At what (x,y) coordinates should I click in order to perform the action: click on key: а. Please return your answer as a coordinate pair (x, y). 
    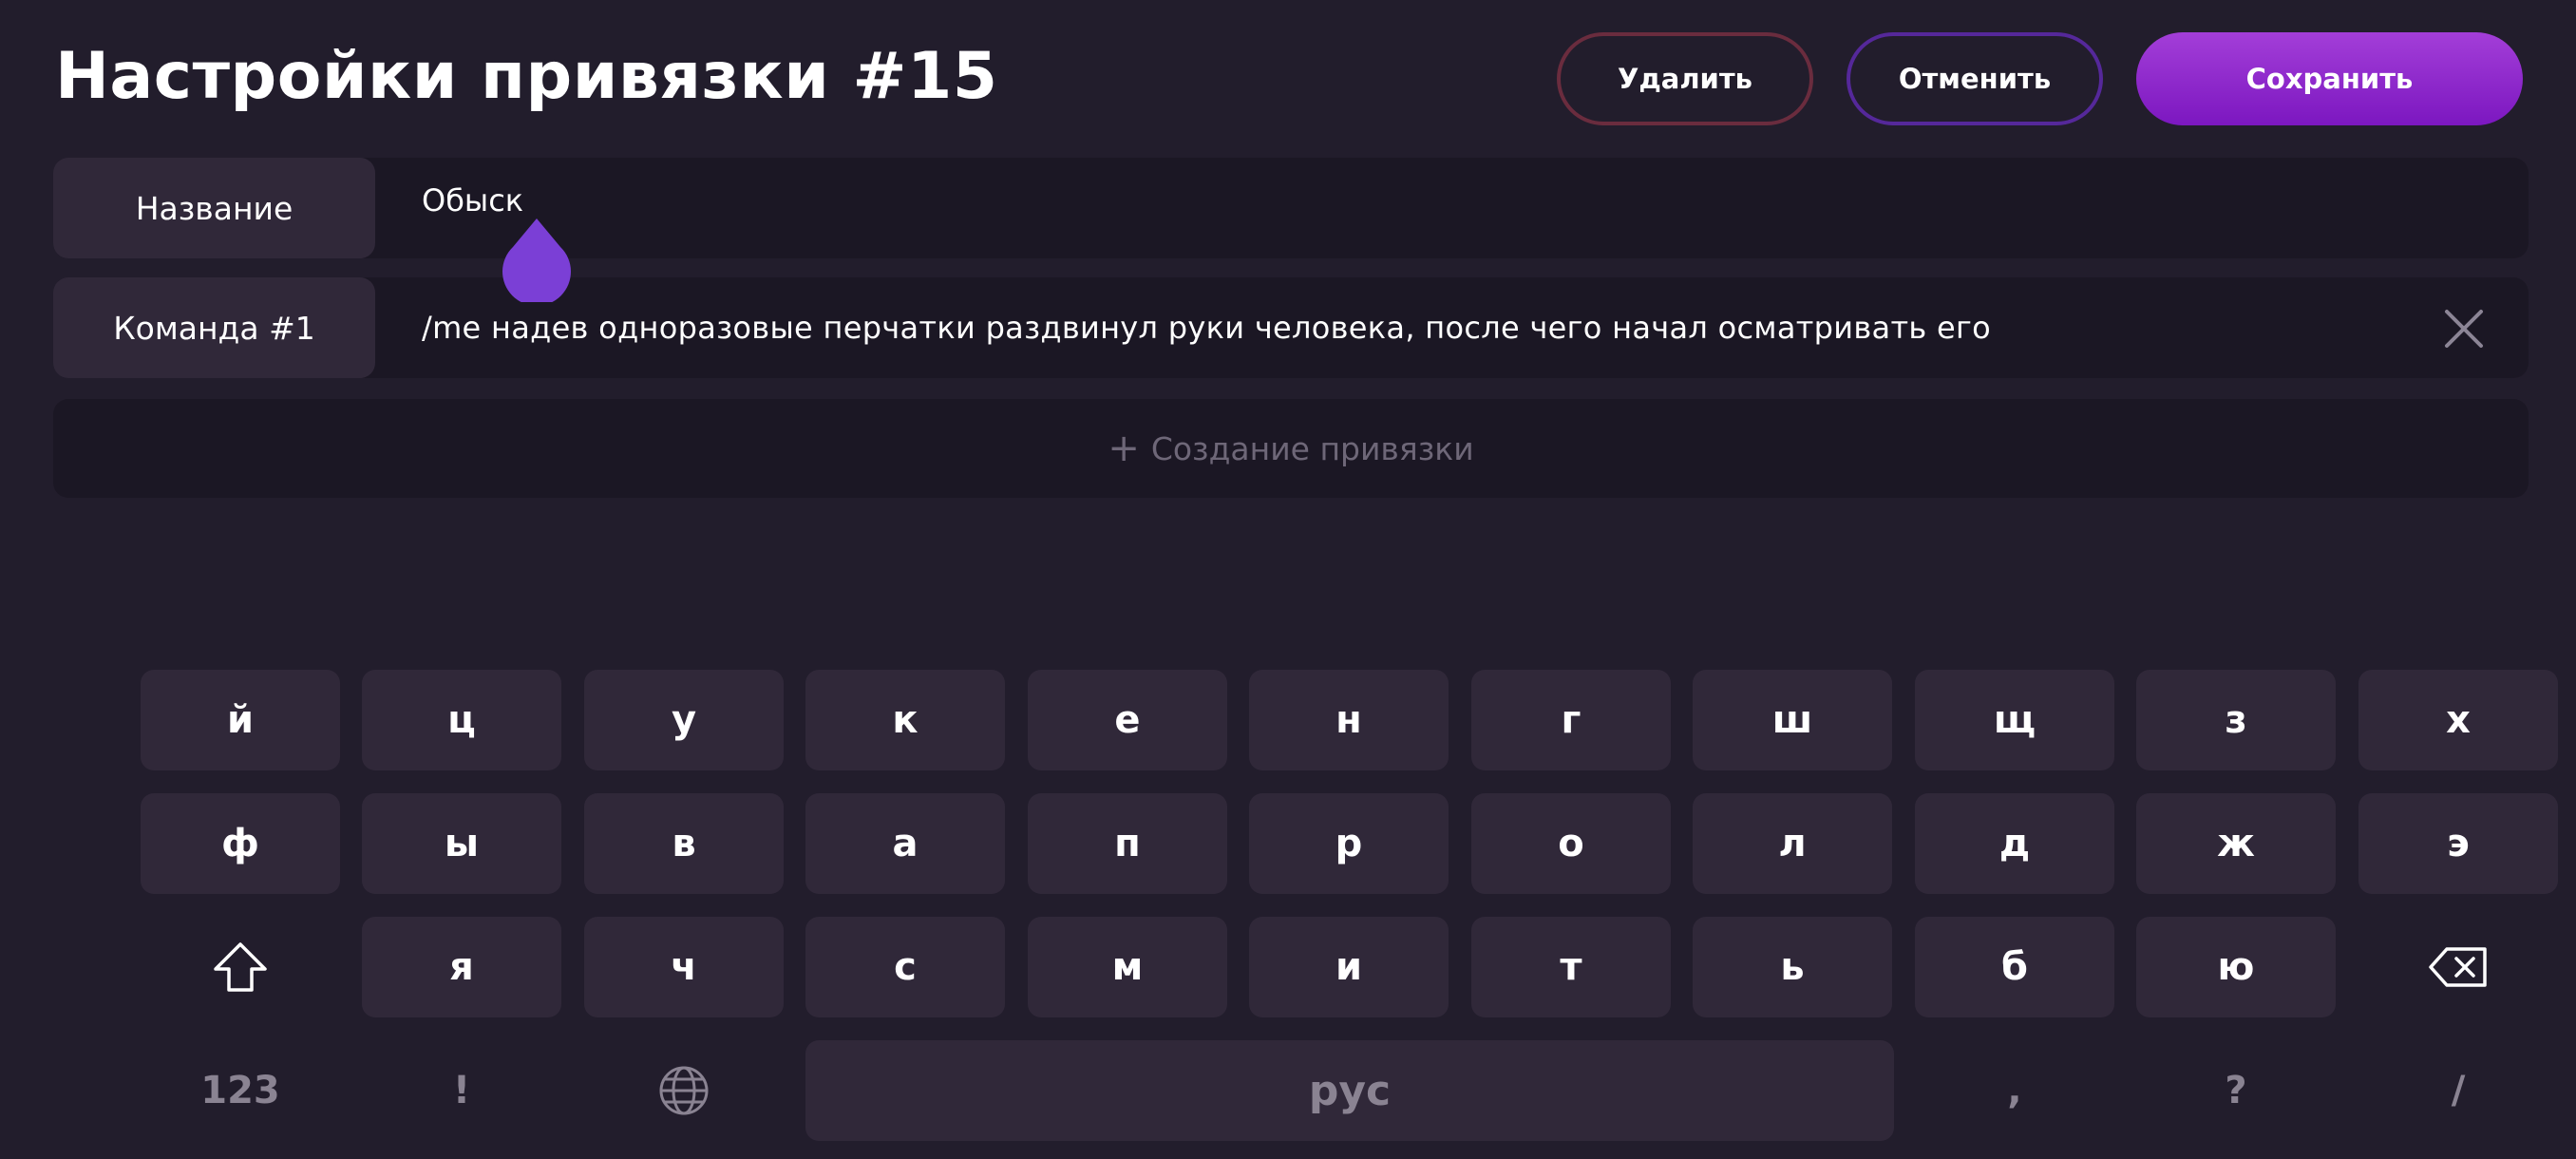
    Looking at the image, I should click on (905, 843).